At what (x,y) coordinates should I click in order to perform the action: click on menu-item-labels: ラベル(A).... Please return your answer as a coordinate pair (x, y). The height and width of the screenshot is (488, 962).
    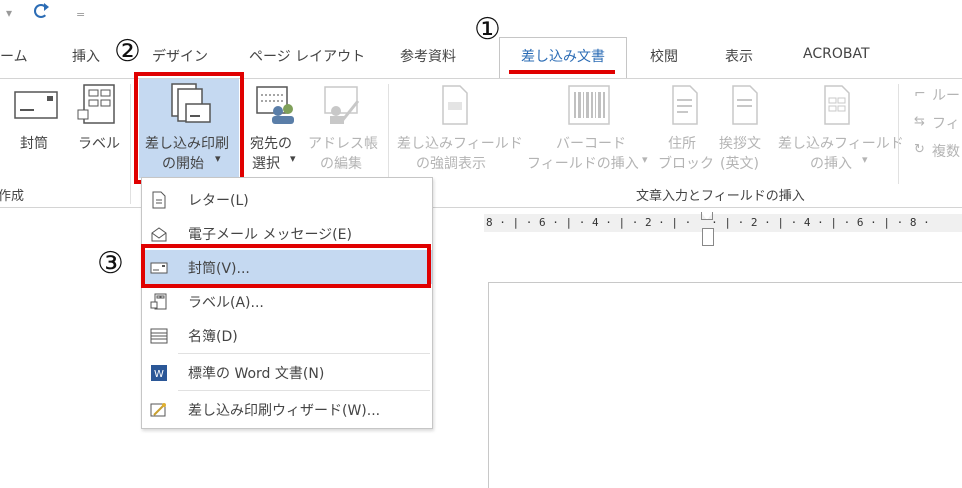
    Looking at the image, I should click on (287, 301).